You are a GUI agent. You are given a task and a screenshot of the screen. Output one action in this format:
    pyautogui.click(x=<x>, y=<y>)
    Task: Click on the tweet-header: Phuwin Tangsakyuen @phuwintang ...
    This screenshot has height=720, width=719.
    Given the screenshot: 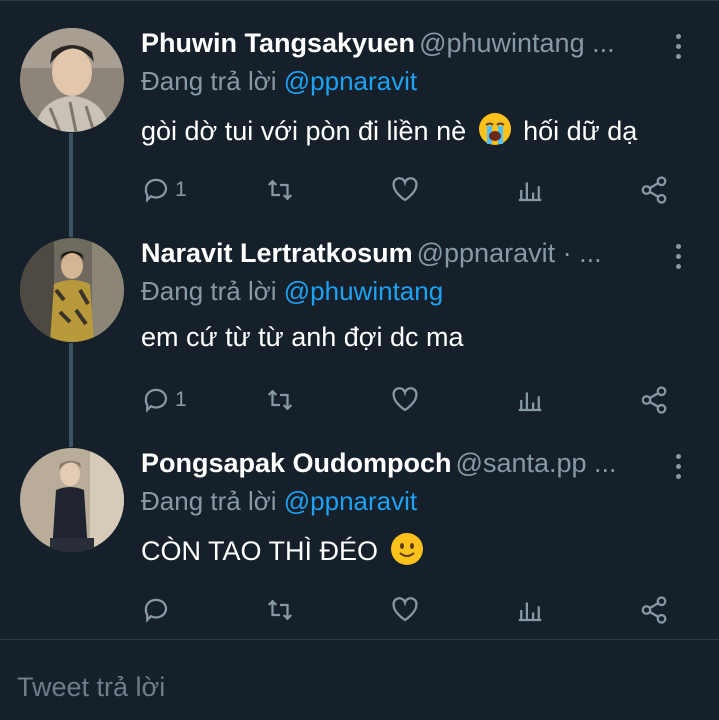 What is the action you would take?
    pyautogui.click(x=415, y=46)
    